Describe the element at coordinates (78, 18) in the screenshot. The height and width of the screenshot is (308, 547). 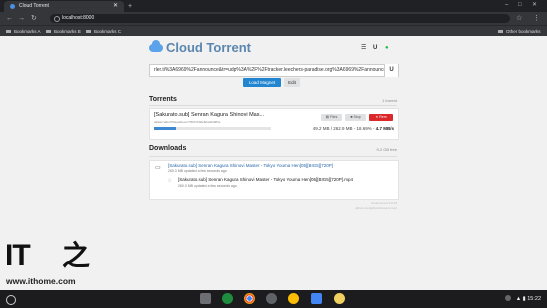
I see `url-text: localhost:8000` at that location.